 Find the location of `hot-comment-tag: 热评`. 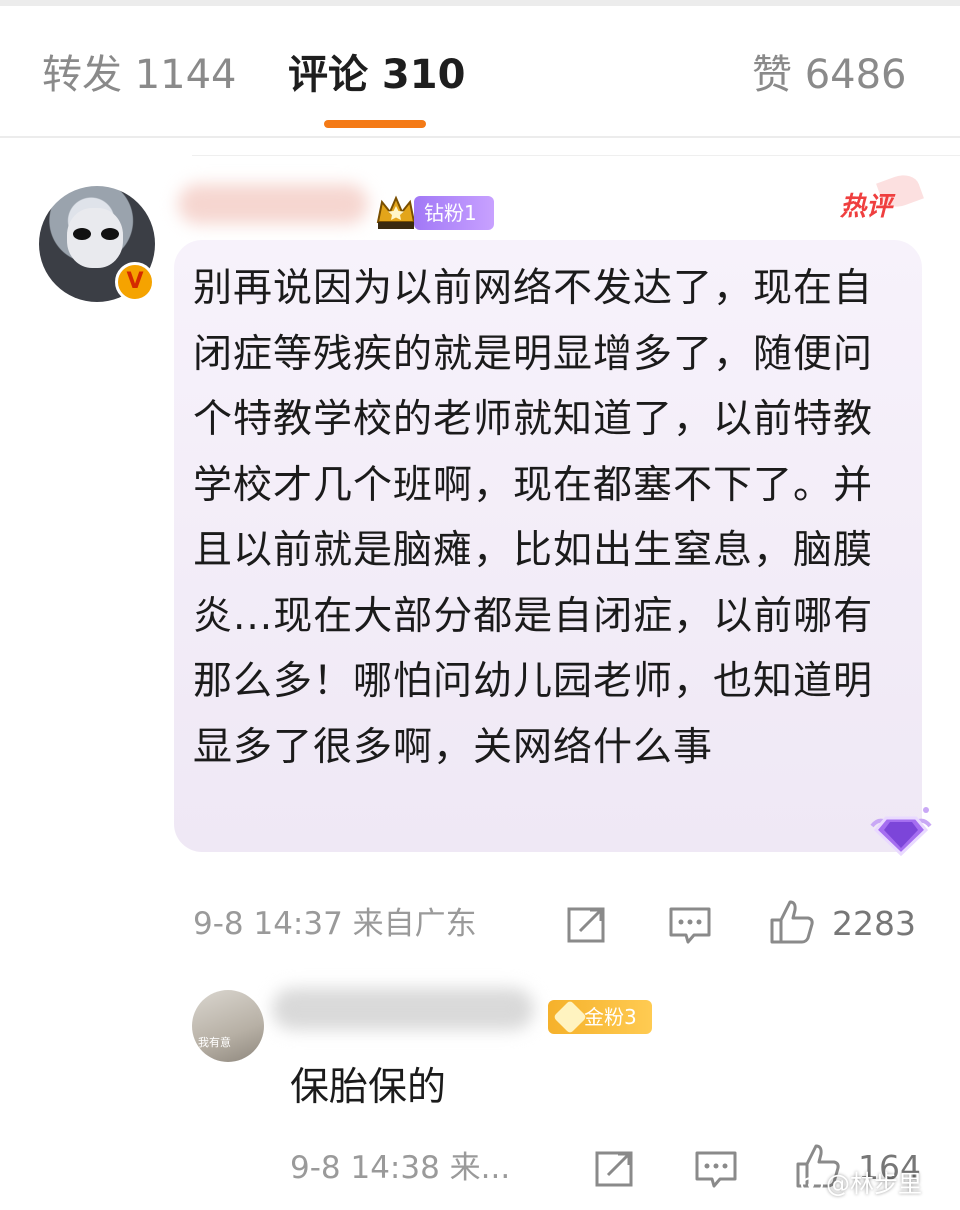

hot-comment-tag: 热评 is located at coordinates (866, 207).